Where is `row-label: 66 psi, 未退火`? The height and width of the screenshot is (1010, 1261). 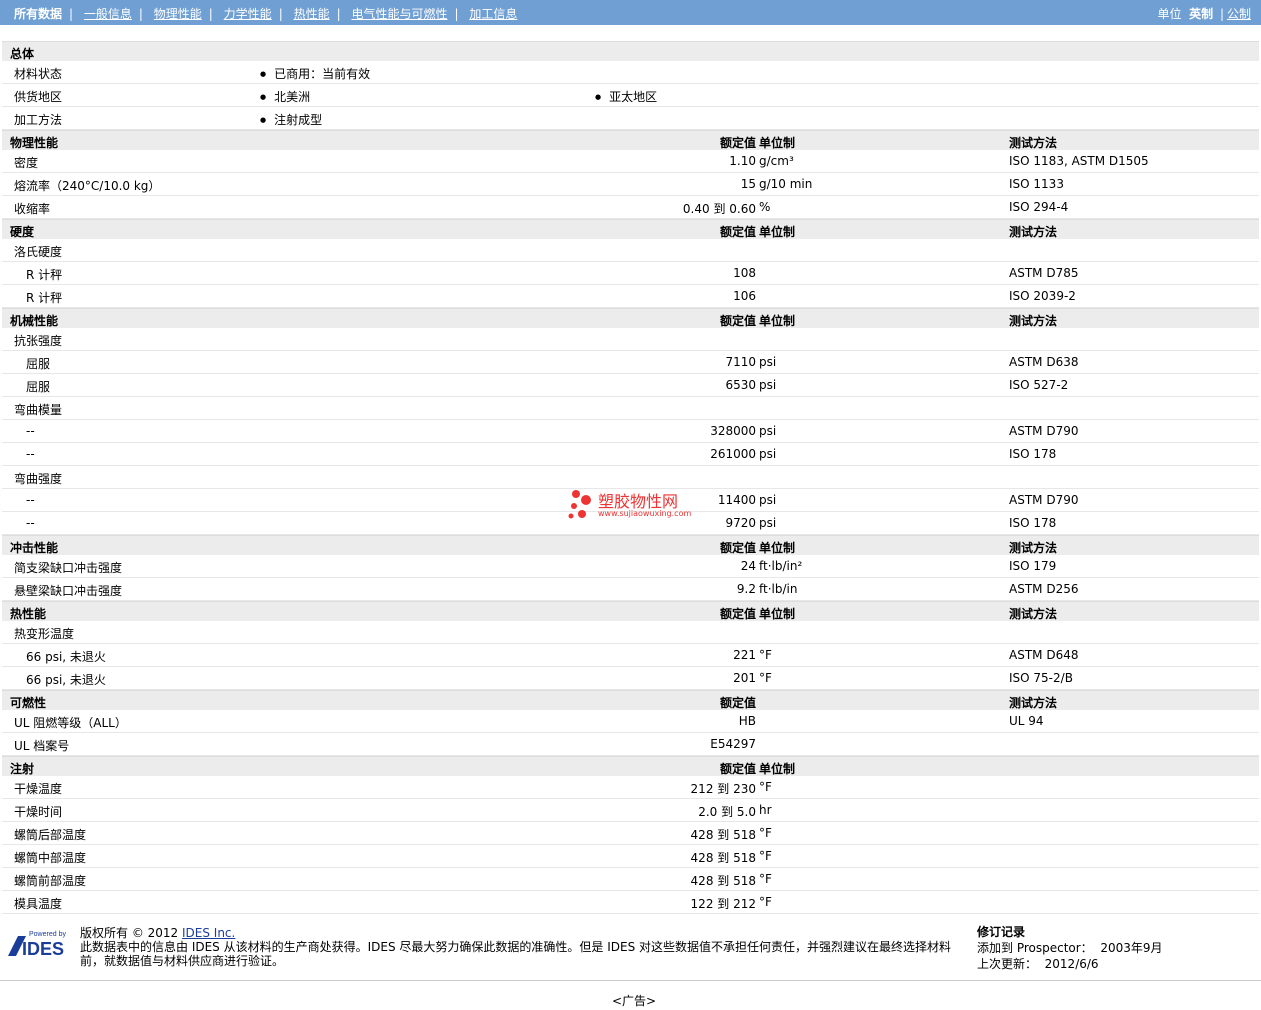
row-label: 66 psi, 未退火 is located at coordinates (66, 657).